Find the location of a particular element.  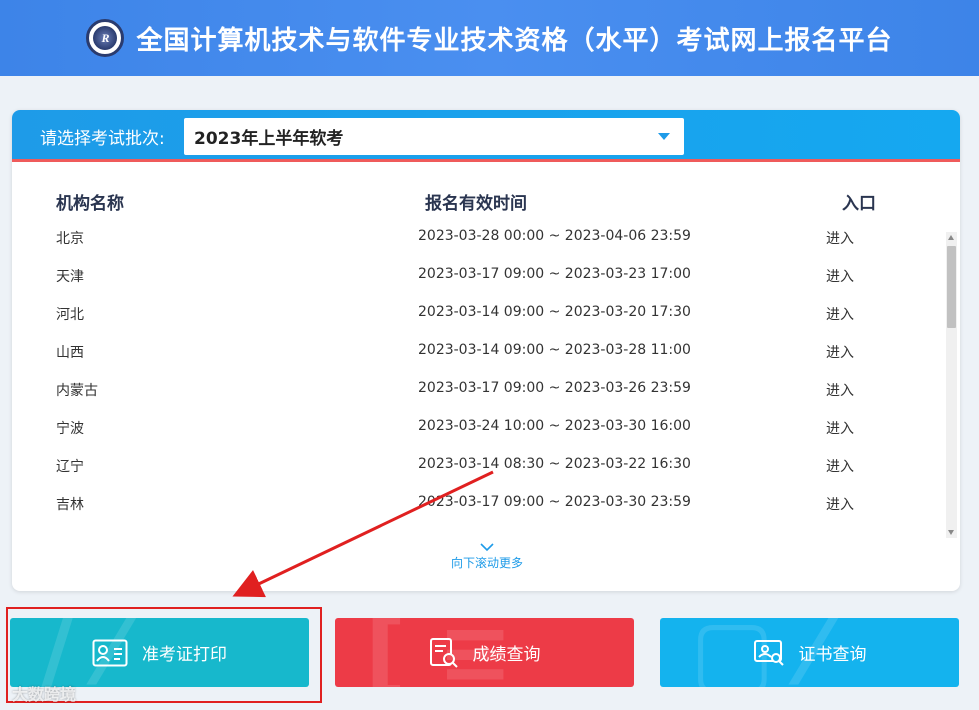

cert-query-label: 证书查询 is located at coordinates (832, 655).